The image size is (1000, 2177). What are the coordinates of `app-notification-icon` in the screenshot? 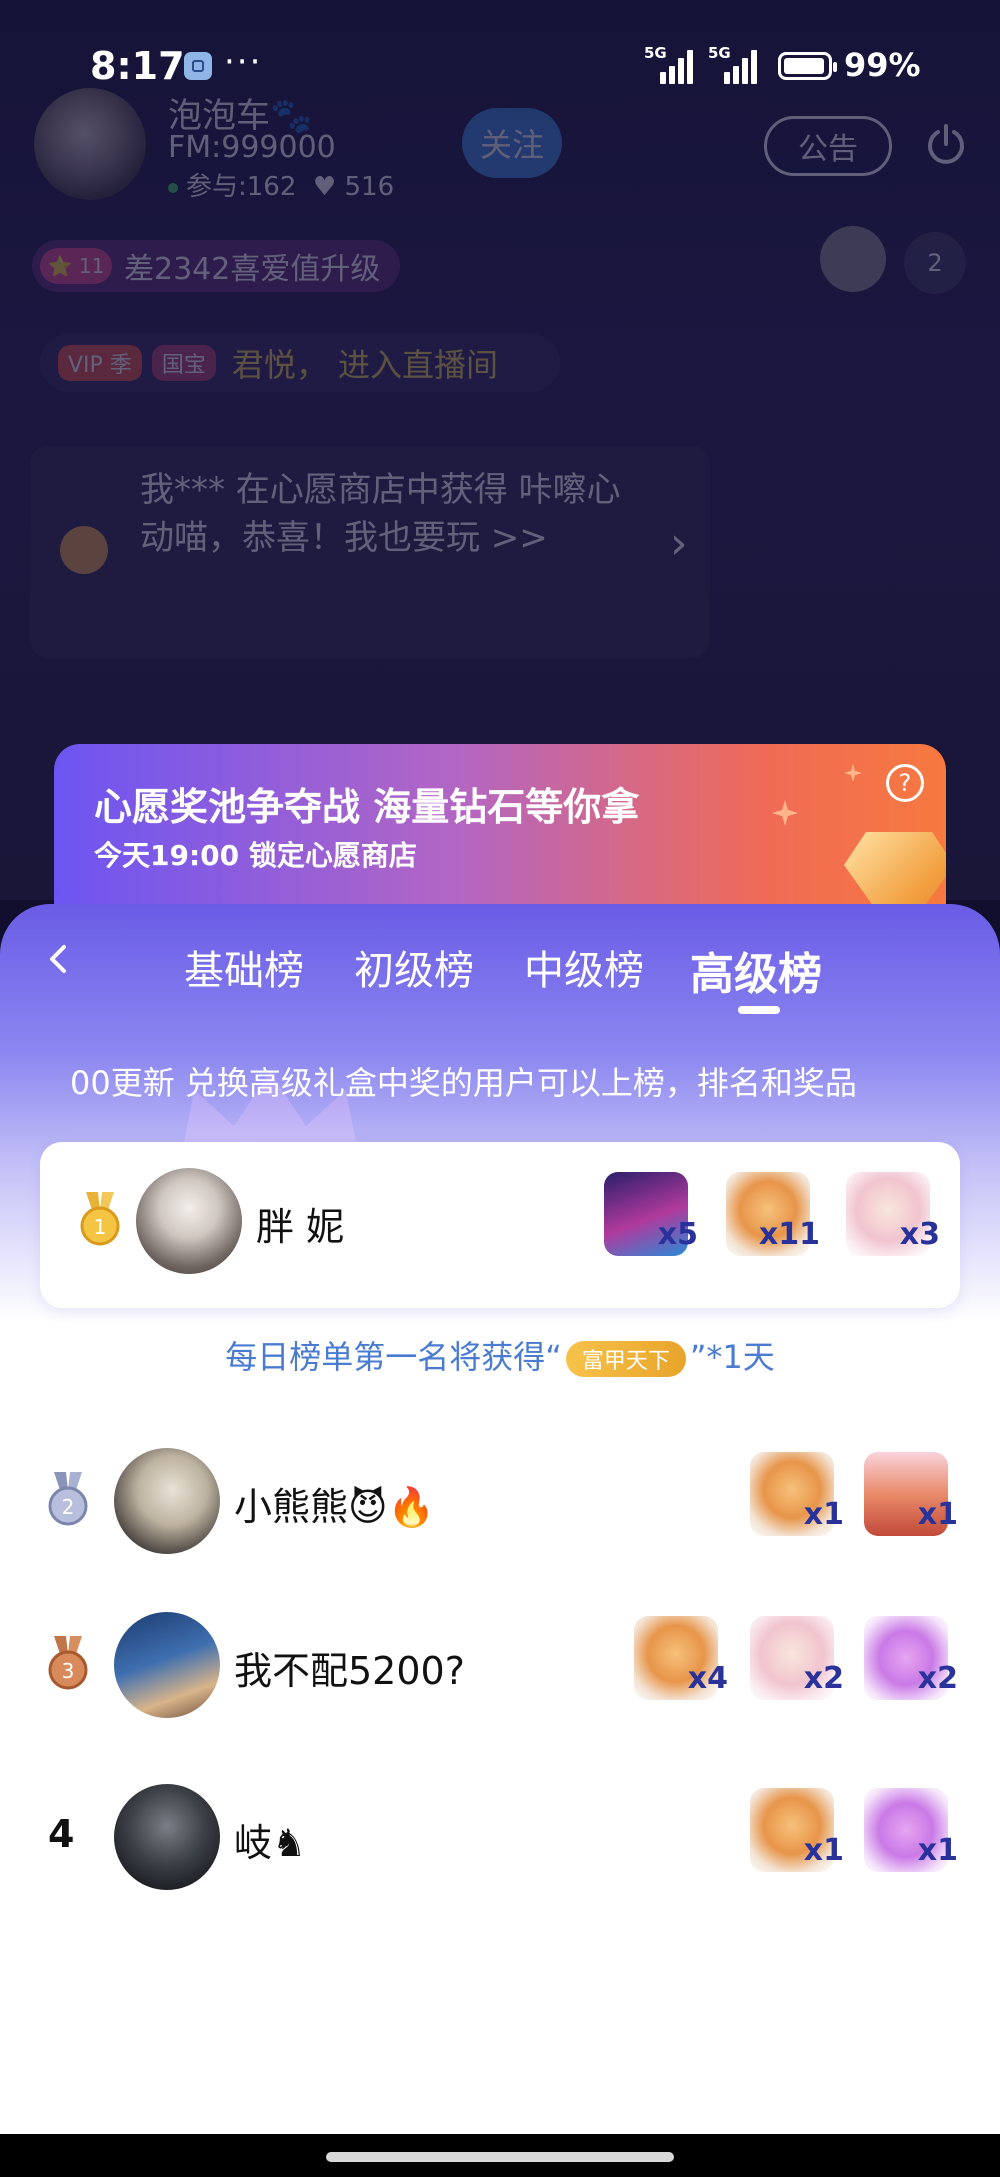 It's located at (198, 66).